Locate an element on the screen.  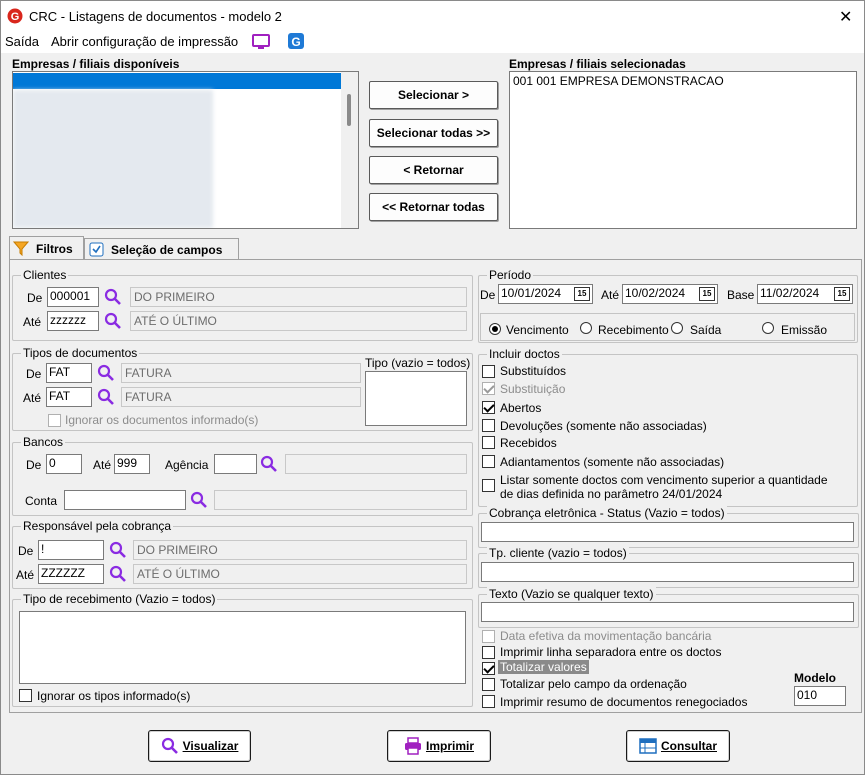
available-companies-list is located at coordinates (185, 150).